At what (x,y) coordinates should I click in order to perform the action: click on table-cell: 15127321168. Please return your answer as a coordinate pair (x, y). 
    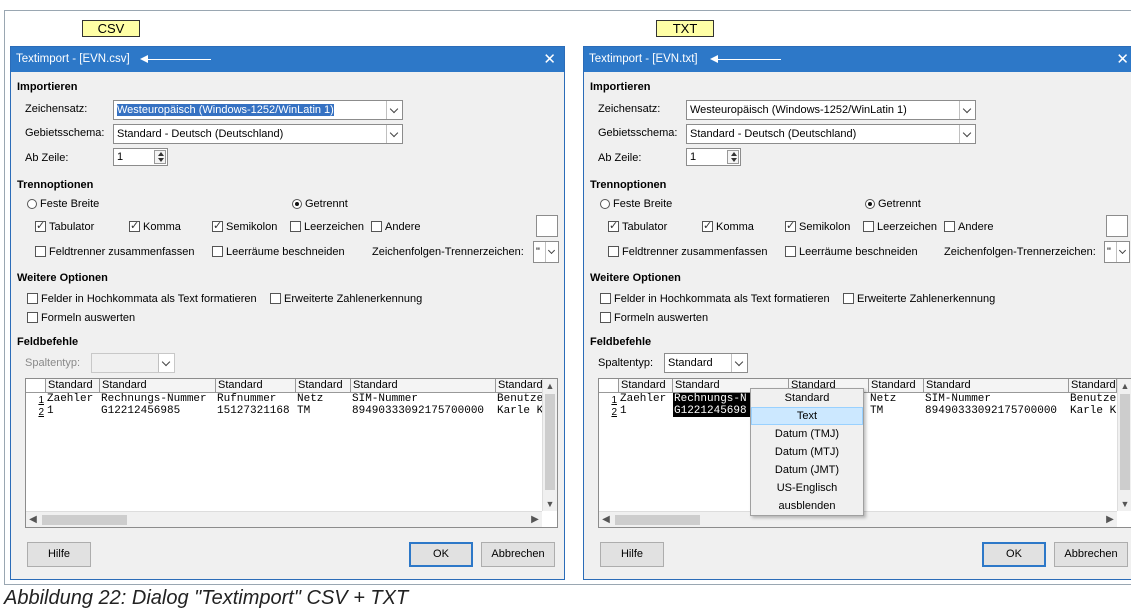
    Looking at the image, I should click on (253, 411).